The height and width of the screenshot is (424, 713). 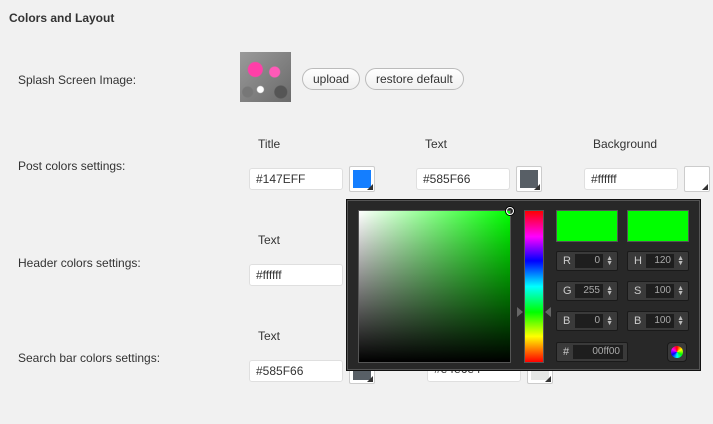 I want to click on post-background-color-swatch, so click(x=697, y=179).